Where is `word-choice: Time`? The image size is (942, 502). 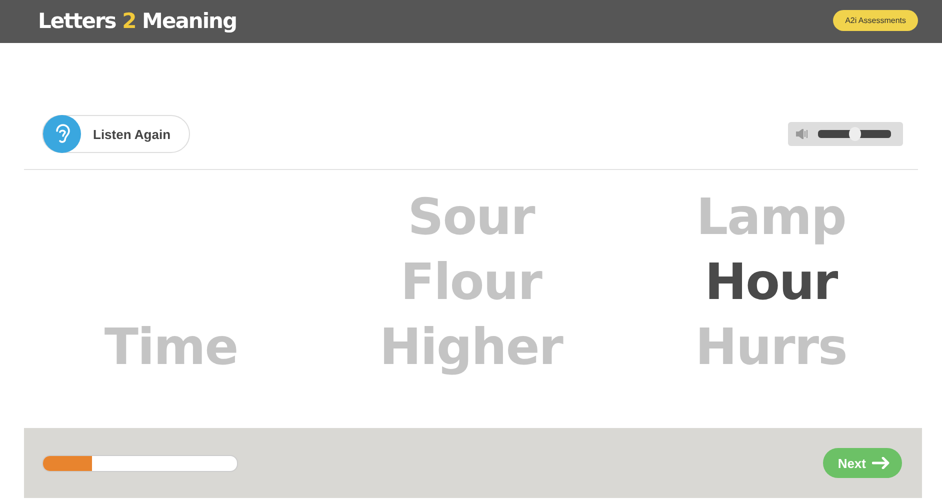
word-choice: Time is located at coordinates (171, 347).